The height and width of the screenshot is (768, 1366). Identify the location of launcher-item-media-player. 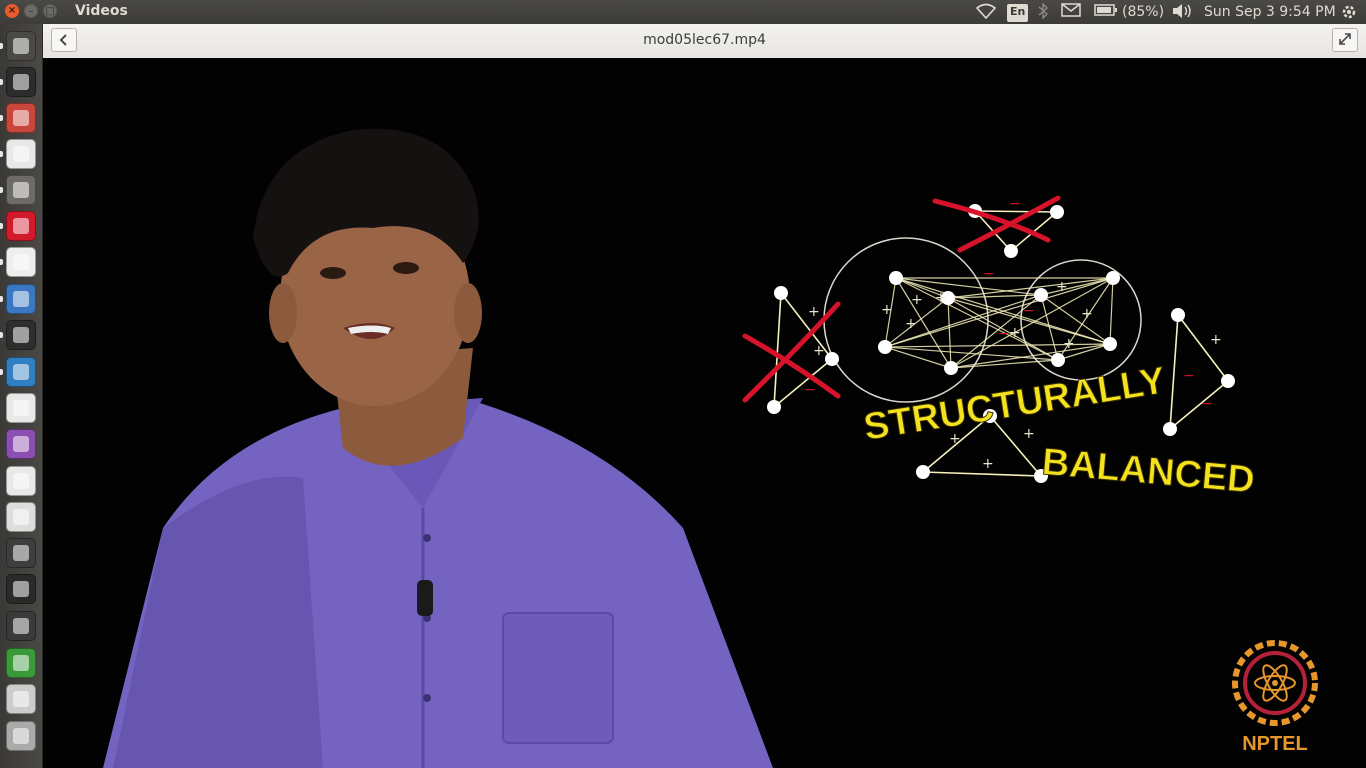
(21, 444).